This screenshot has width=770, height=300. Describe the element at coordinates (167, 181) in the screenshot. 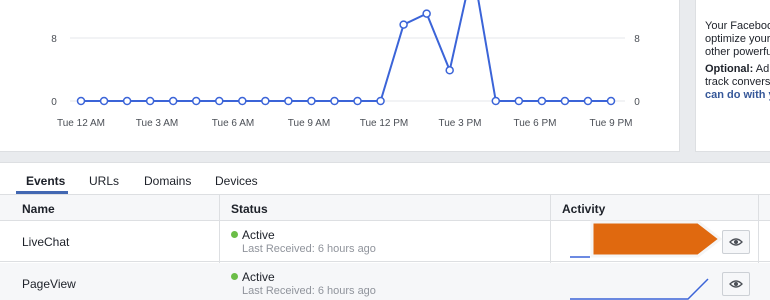

I see `tab-domains: Domains` at that location.